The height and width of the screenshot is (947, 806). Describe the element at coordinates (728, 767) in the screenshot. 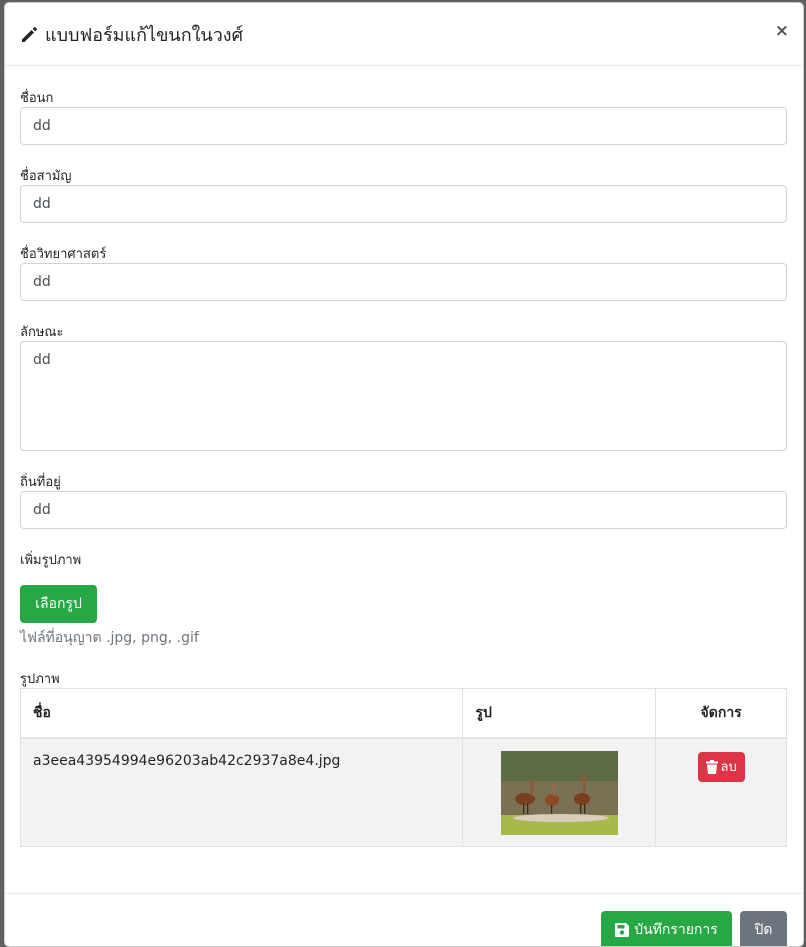

I see `delete-label: ลบ` at that location.